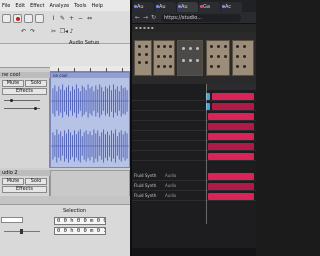  What do you see at coordinates (20, 6) in the screenshot?
I see `menu-edit: Edit` at bounding box center [20, 6].